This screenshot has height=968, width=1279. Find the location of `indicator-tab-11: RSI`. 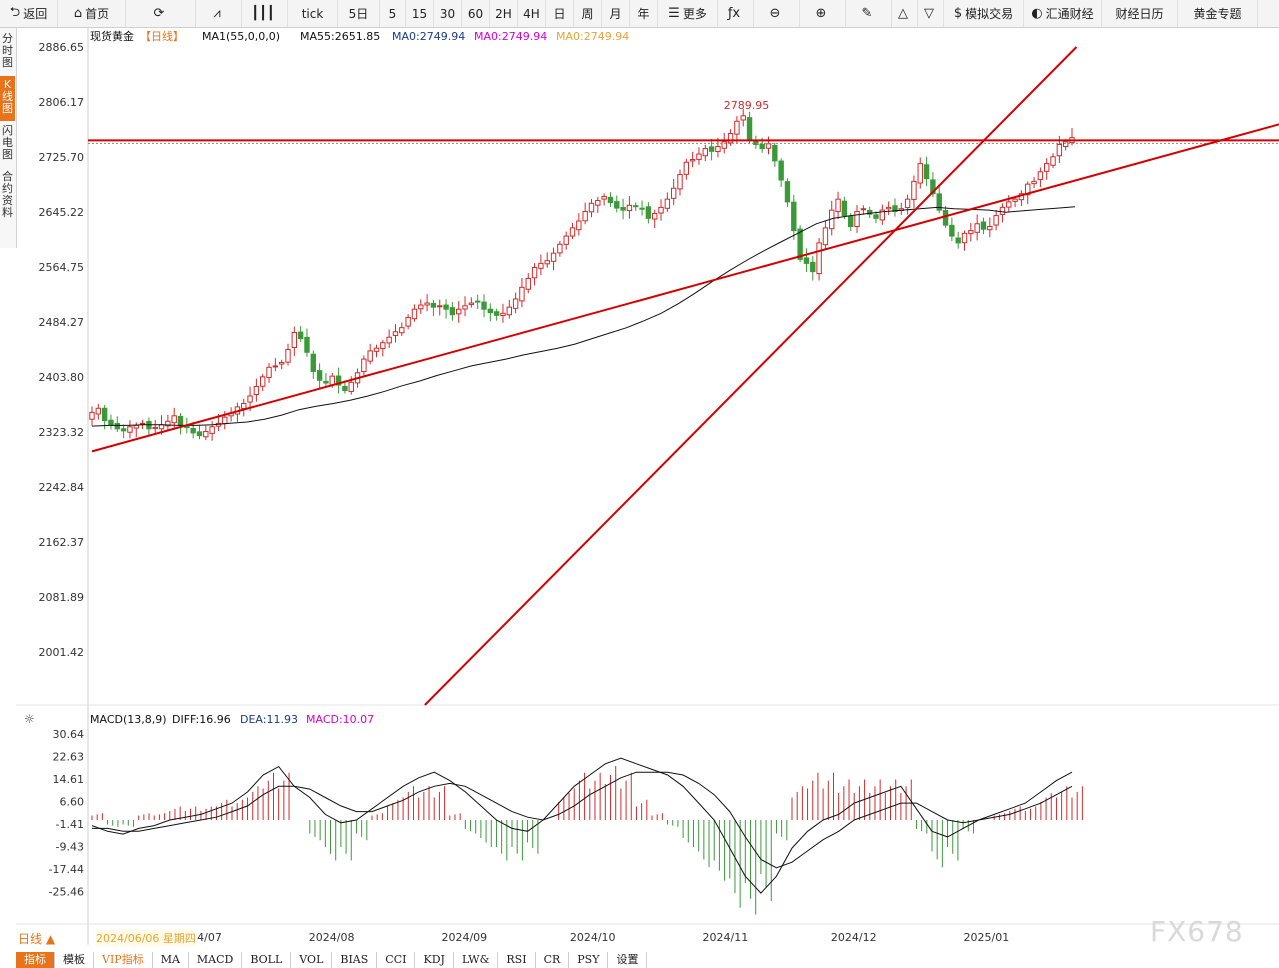

indicator-tab-11: RSI is located at coordinates (517, 960).